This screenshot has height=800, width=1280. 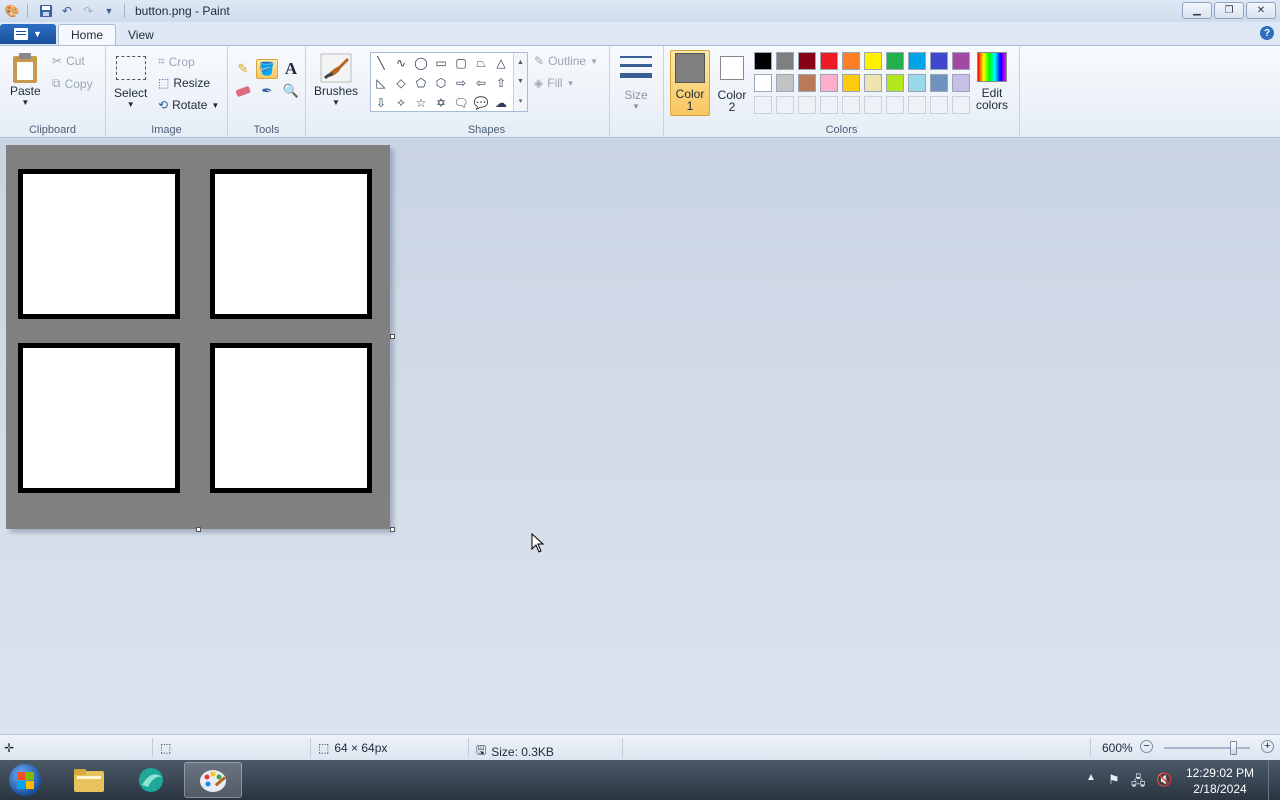 What do you see at coordinates (392, 529) in the screenshot?
I see `resize-handle-corner` at bounding box center [392, 529].